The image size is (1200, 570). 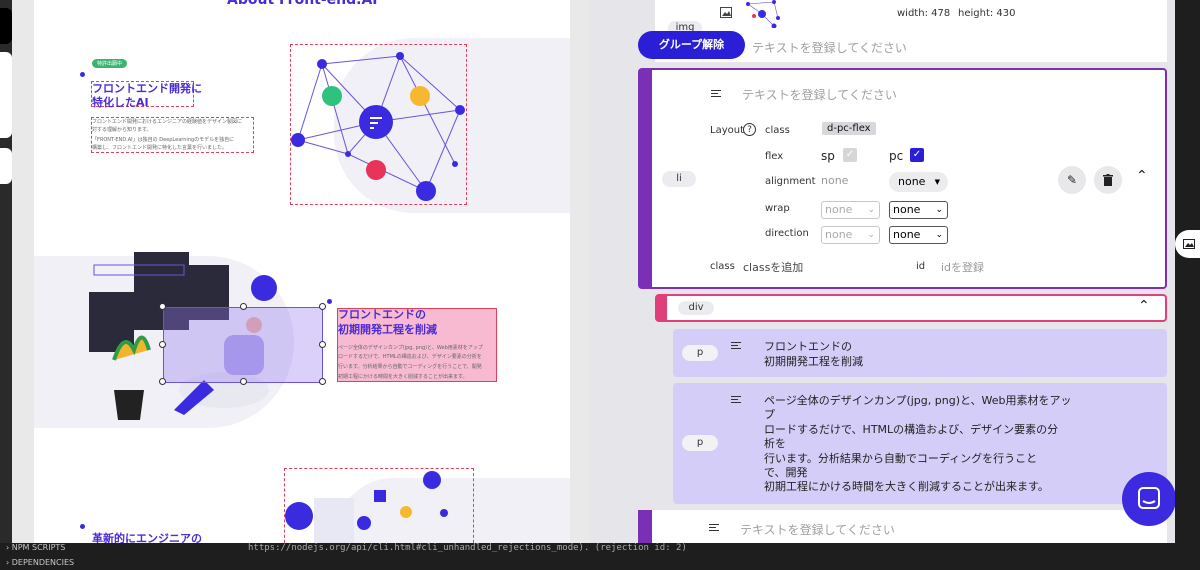 I want to click on wrap-pc-value: none, so click(x=907, y=209).